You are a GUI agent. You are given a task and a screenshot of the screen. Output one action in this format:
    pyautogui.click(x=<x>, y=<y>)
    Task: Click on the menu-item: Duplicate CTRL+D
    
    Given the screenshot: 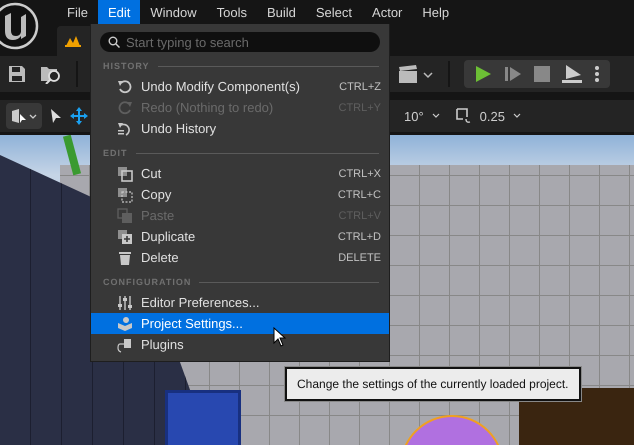 What is the action you would take?
    pyautogui.click(x=240, y=236)
    